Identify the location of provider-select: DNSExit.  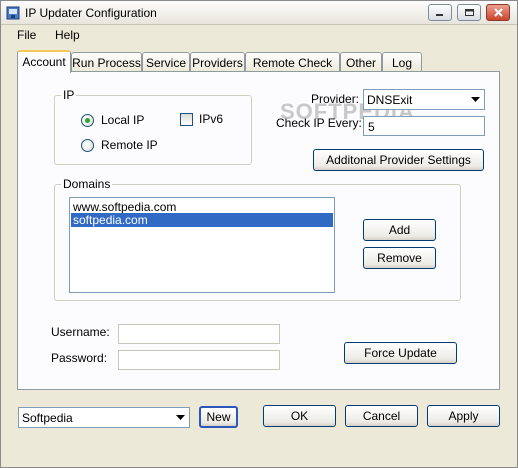
(424, 99).